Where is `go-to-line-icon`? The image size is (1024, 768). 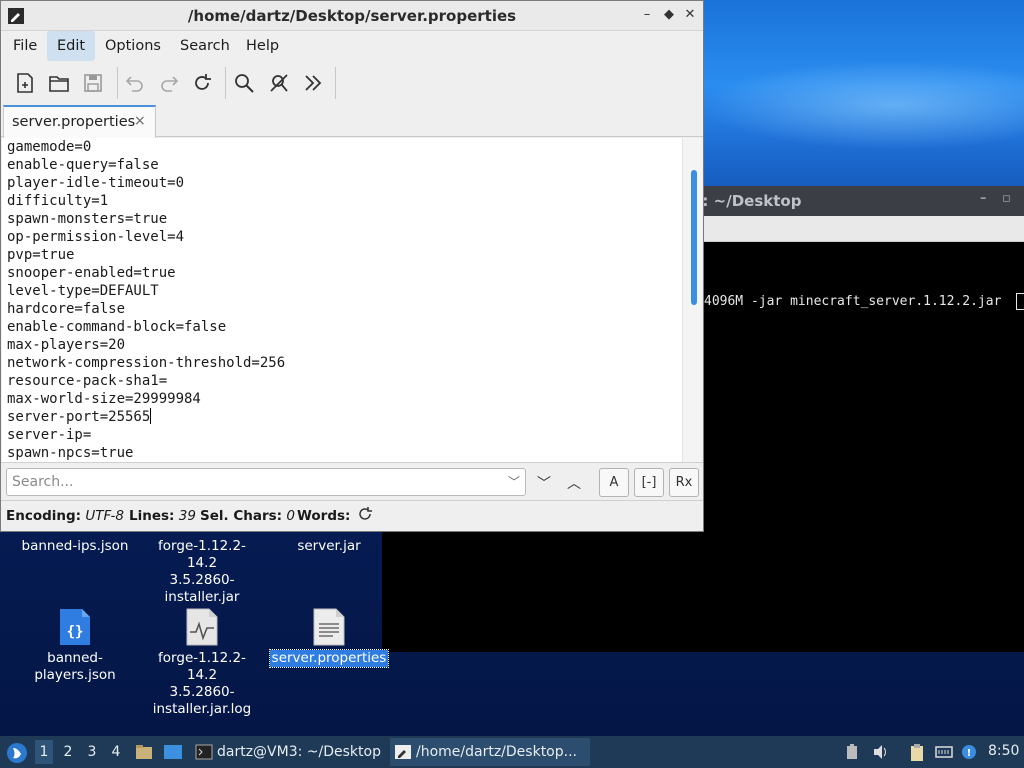
go-to-line-icon is located at coordinates (313, 83).